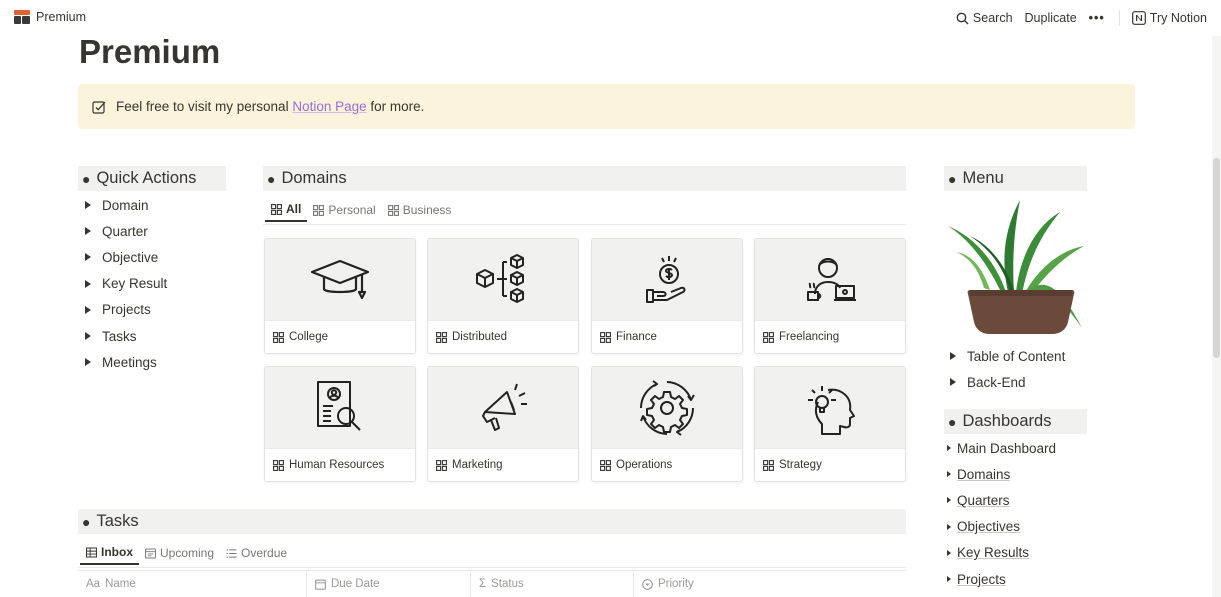 The height and width of the screenshot is (597, 1221). I want to click on toggle-projects: Projects, so click(123, 310).